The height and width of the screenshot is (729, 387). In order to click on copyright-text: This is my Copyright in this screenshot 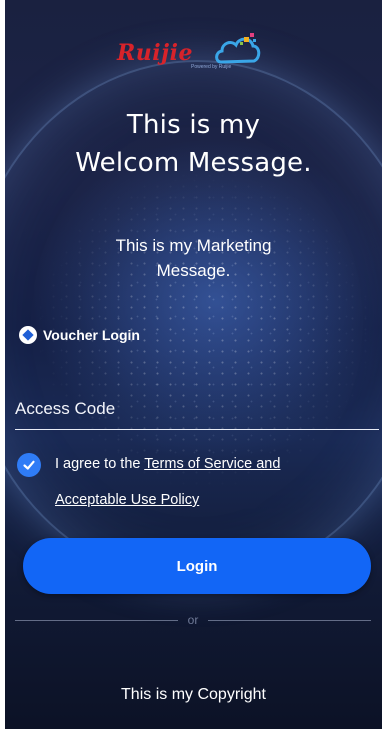, I will do `click(193, 694)`.